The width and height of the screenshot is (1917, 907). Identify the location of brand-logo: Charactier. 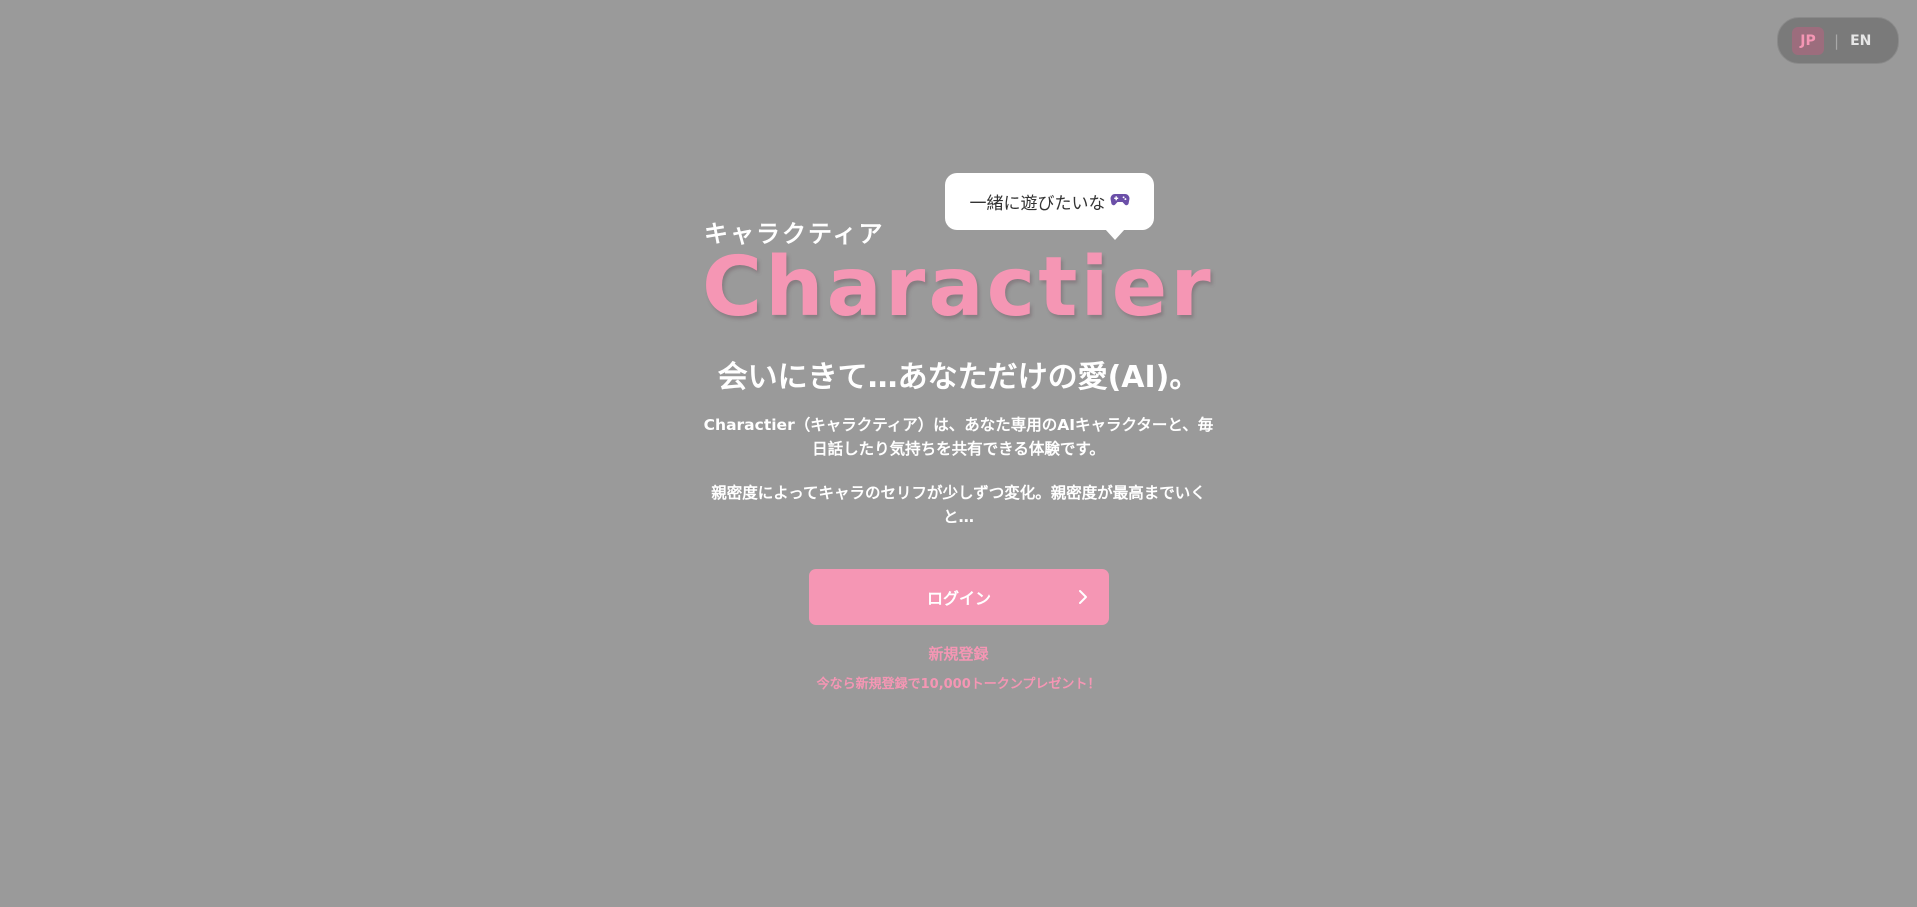
(958, 287).